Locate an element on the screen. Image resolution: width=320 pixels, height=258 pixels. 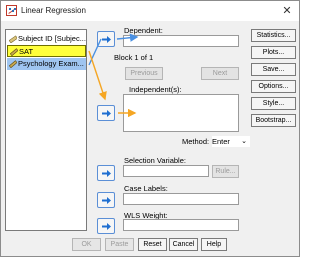
independents-list is located at coordinates (181, 113).